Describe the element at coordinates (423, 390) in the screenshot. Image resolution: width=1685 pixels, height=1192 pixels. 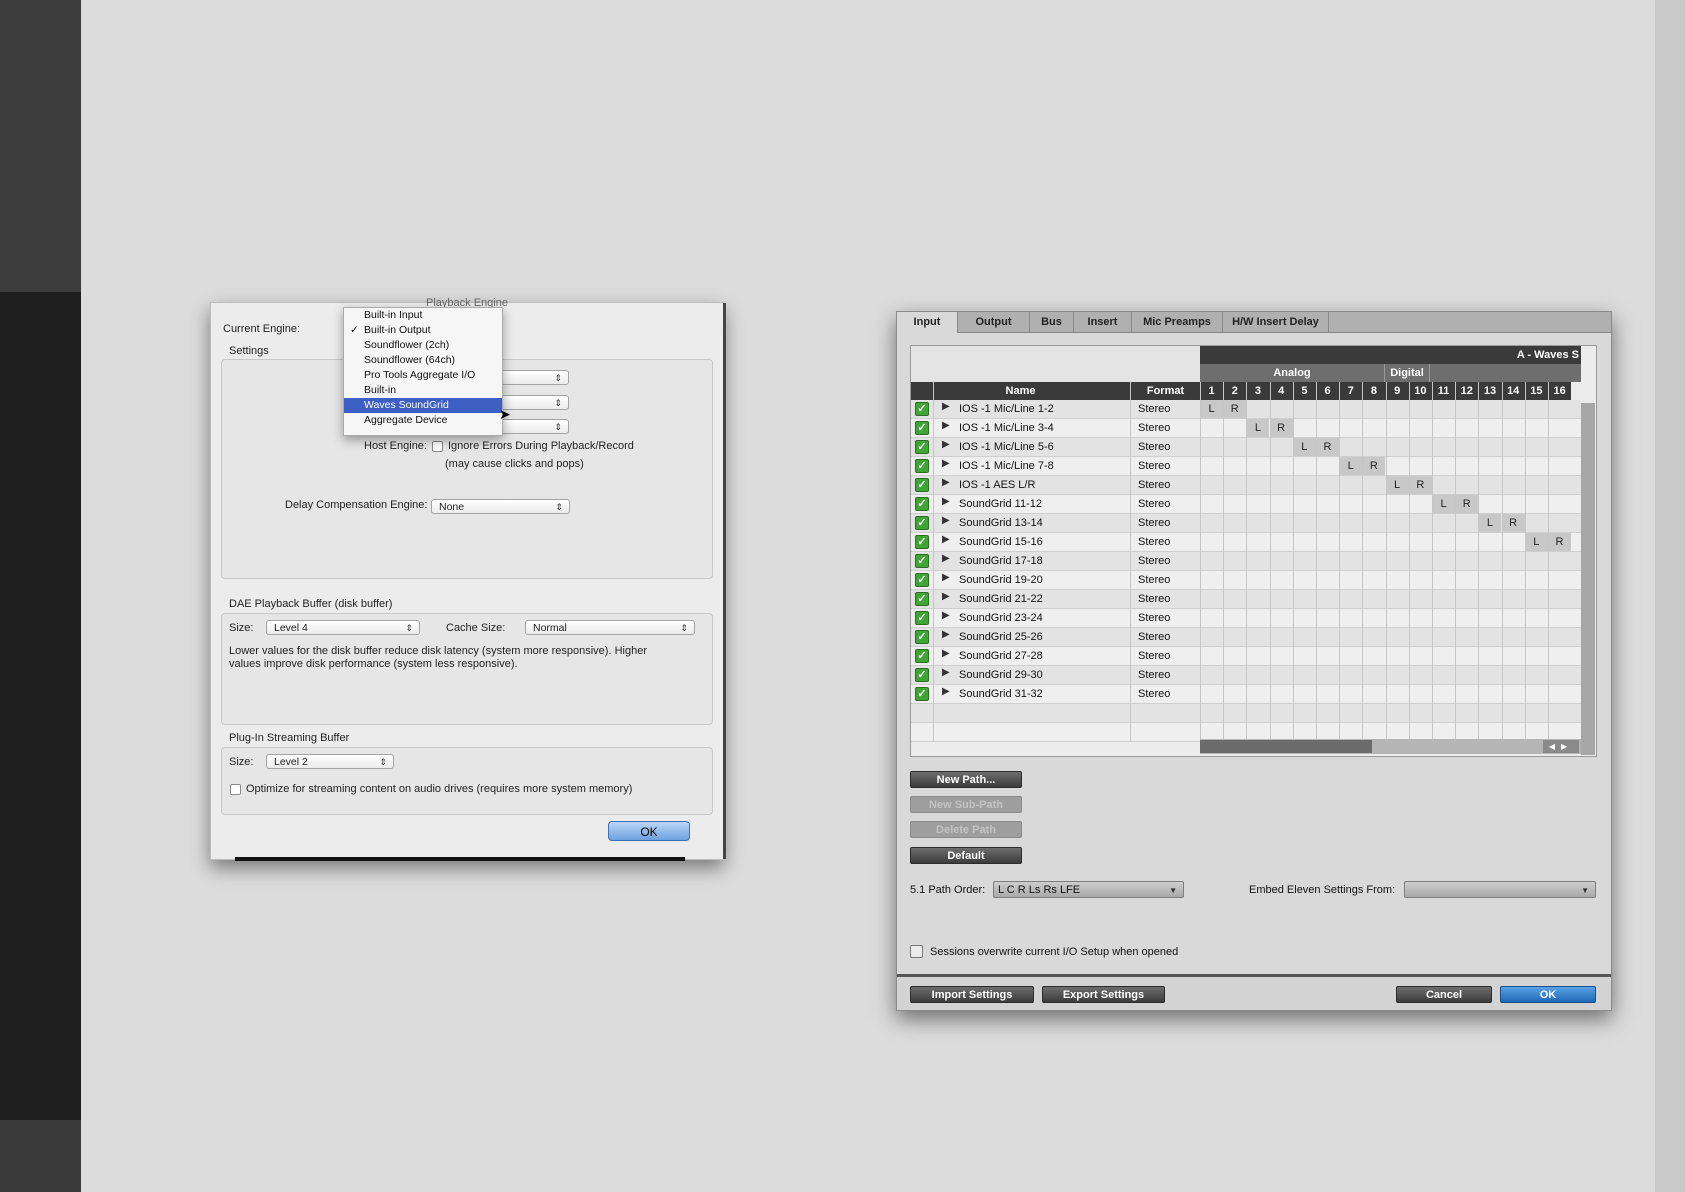
I see `menu-item: Built-in` at that location.